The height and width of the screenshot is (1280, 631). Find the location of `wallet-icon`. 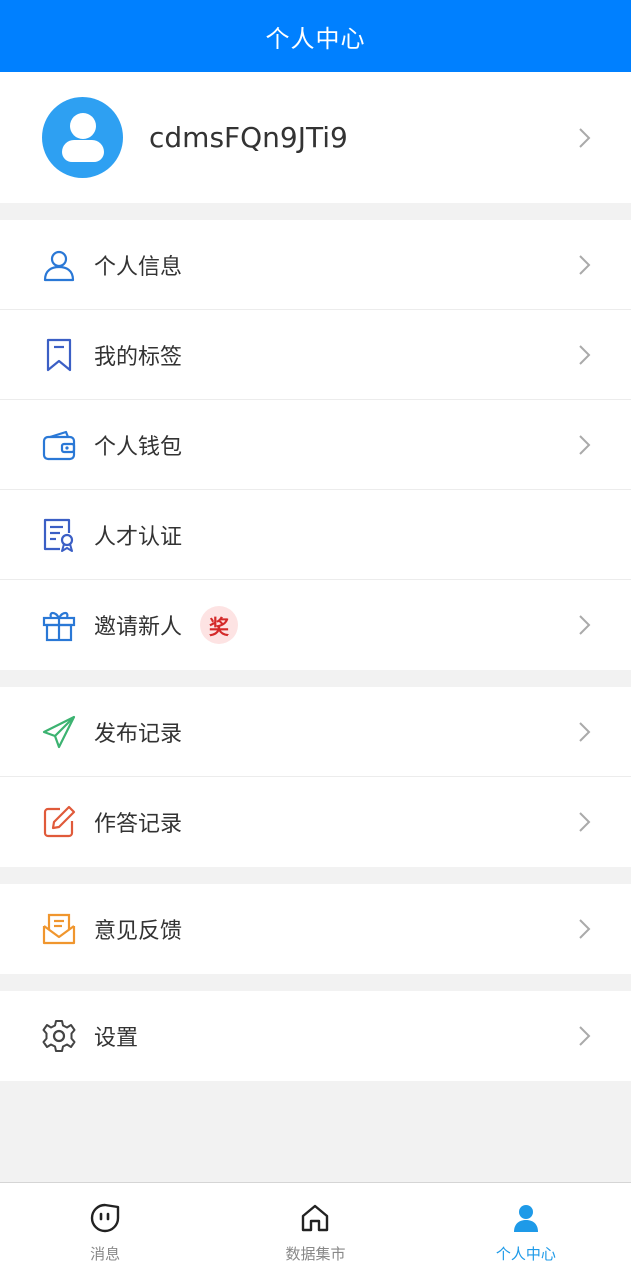

wallet-icon is located at coordinates (59, 445).